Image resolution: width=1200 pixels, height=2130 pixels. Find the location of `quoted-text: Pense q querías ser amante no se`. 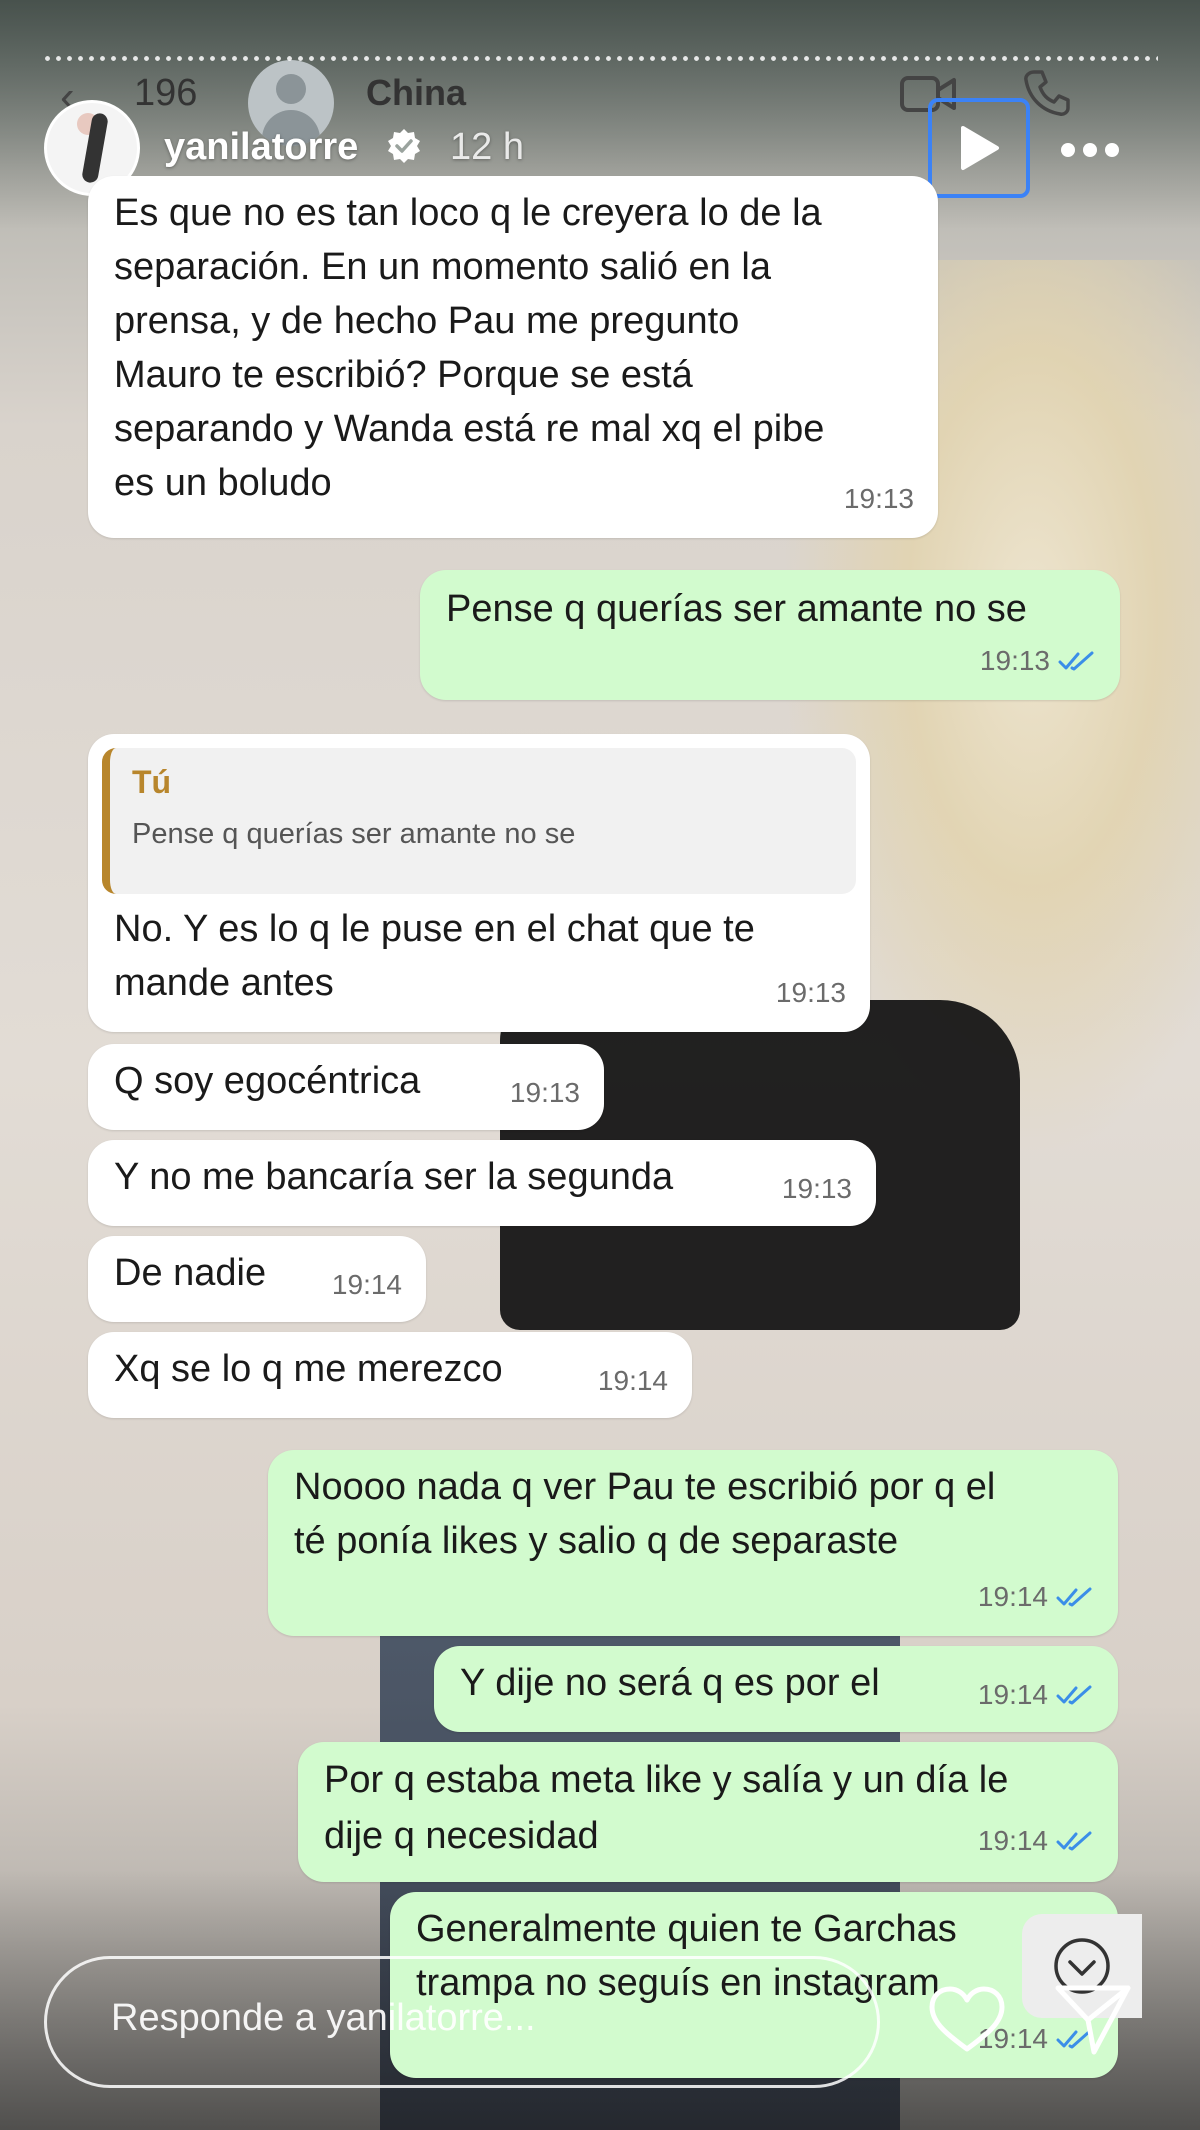

quoted-text: Pense q querías ser amante no se is located at coordinates (354, 834).